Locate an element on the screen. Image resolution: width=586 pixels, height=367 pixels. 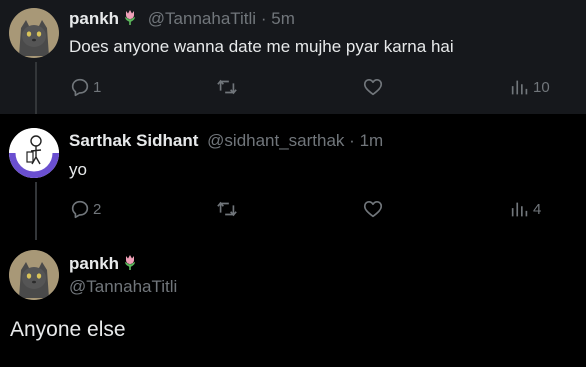
display-name: Sarthak Sidhant is located at coordinates (133, 140).